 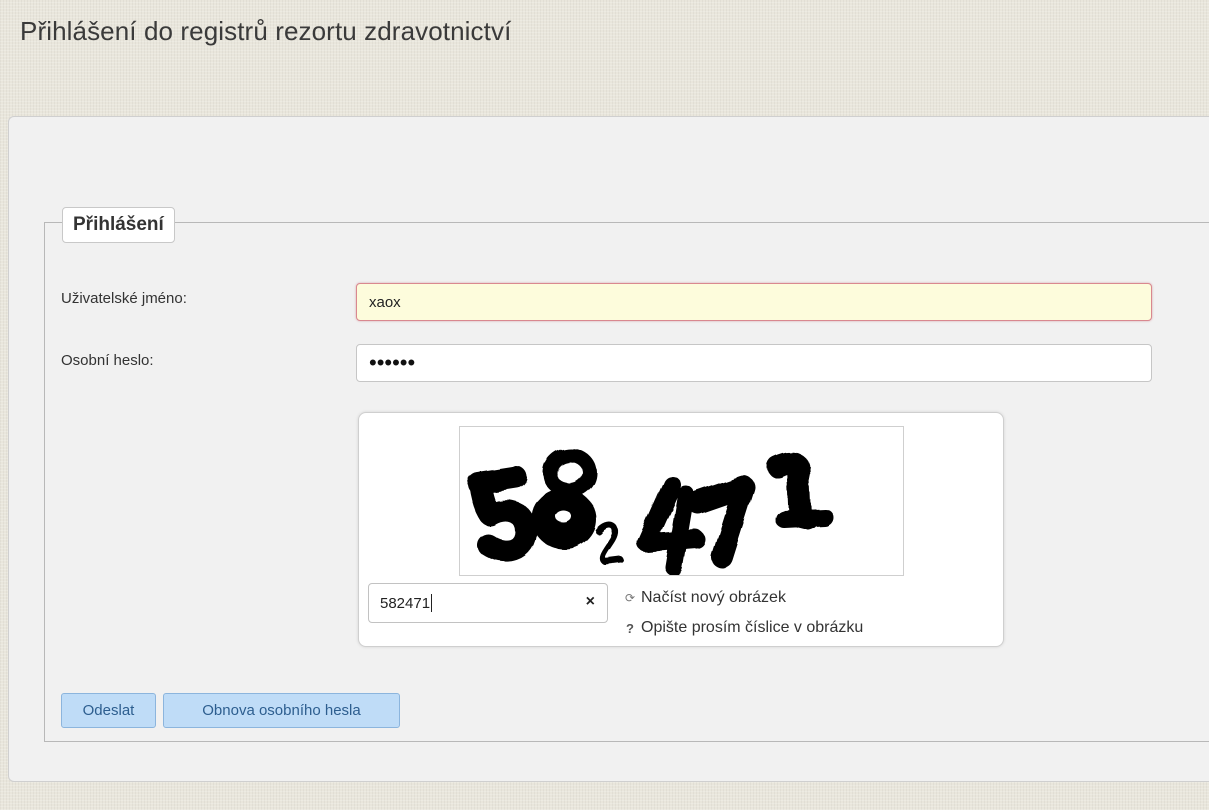 I want to click on clear-icon: ×, so click(x=590, y=602).